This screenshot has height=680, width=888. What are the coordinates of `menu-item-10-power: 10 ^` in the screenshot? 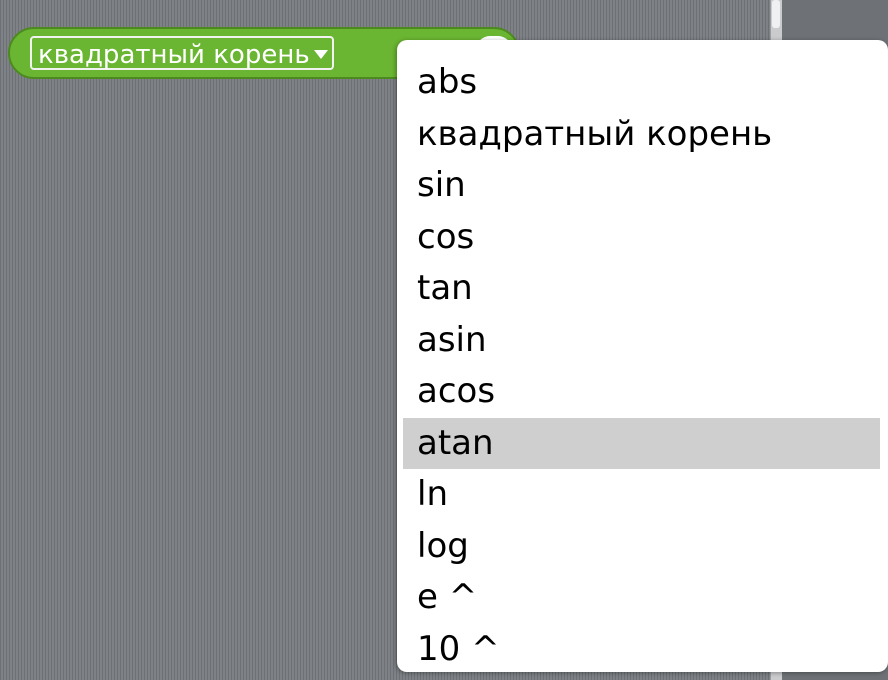 It's located at (642, 650).